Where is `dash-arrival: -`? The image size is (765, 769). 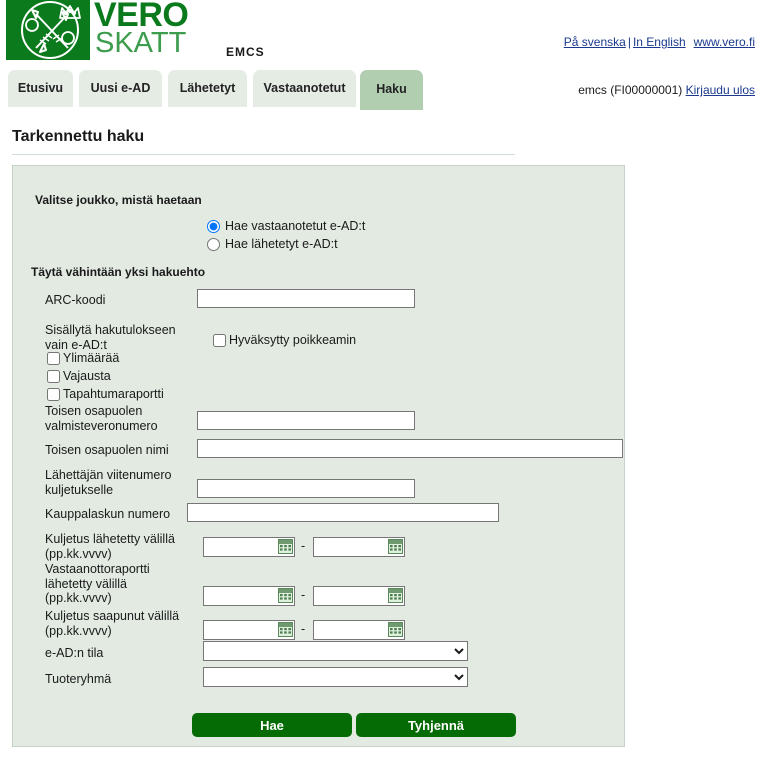 dash-arrival: - is located at coordinates (303, 629).